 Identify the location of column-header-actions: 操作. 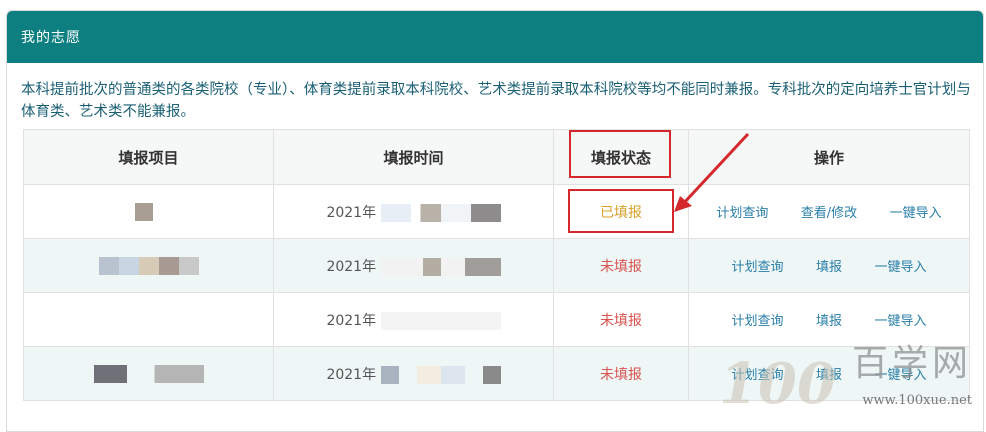
(829, 157).